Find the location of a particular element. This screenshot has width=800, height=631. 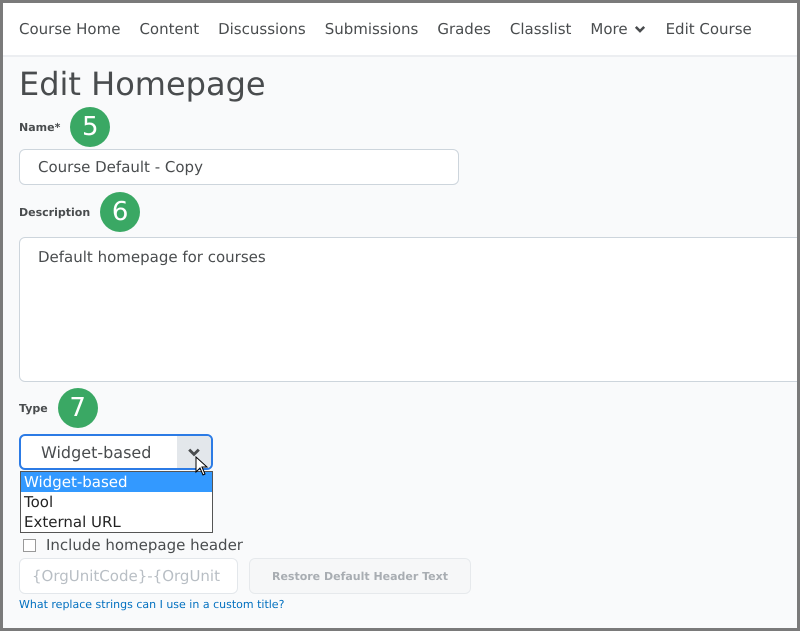

field-label: Description is located at coordinates (54, 212).